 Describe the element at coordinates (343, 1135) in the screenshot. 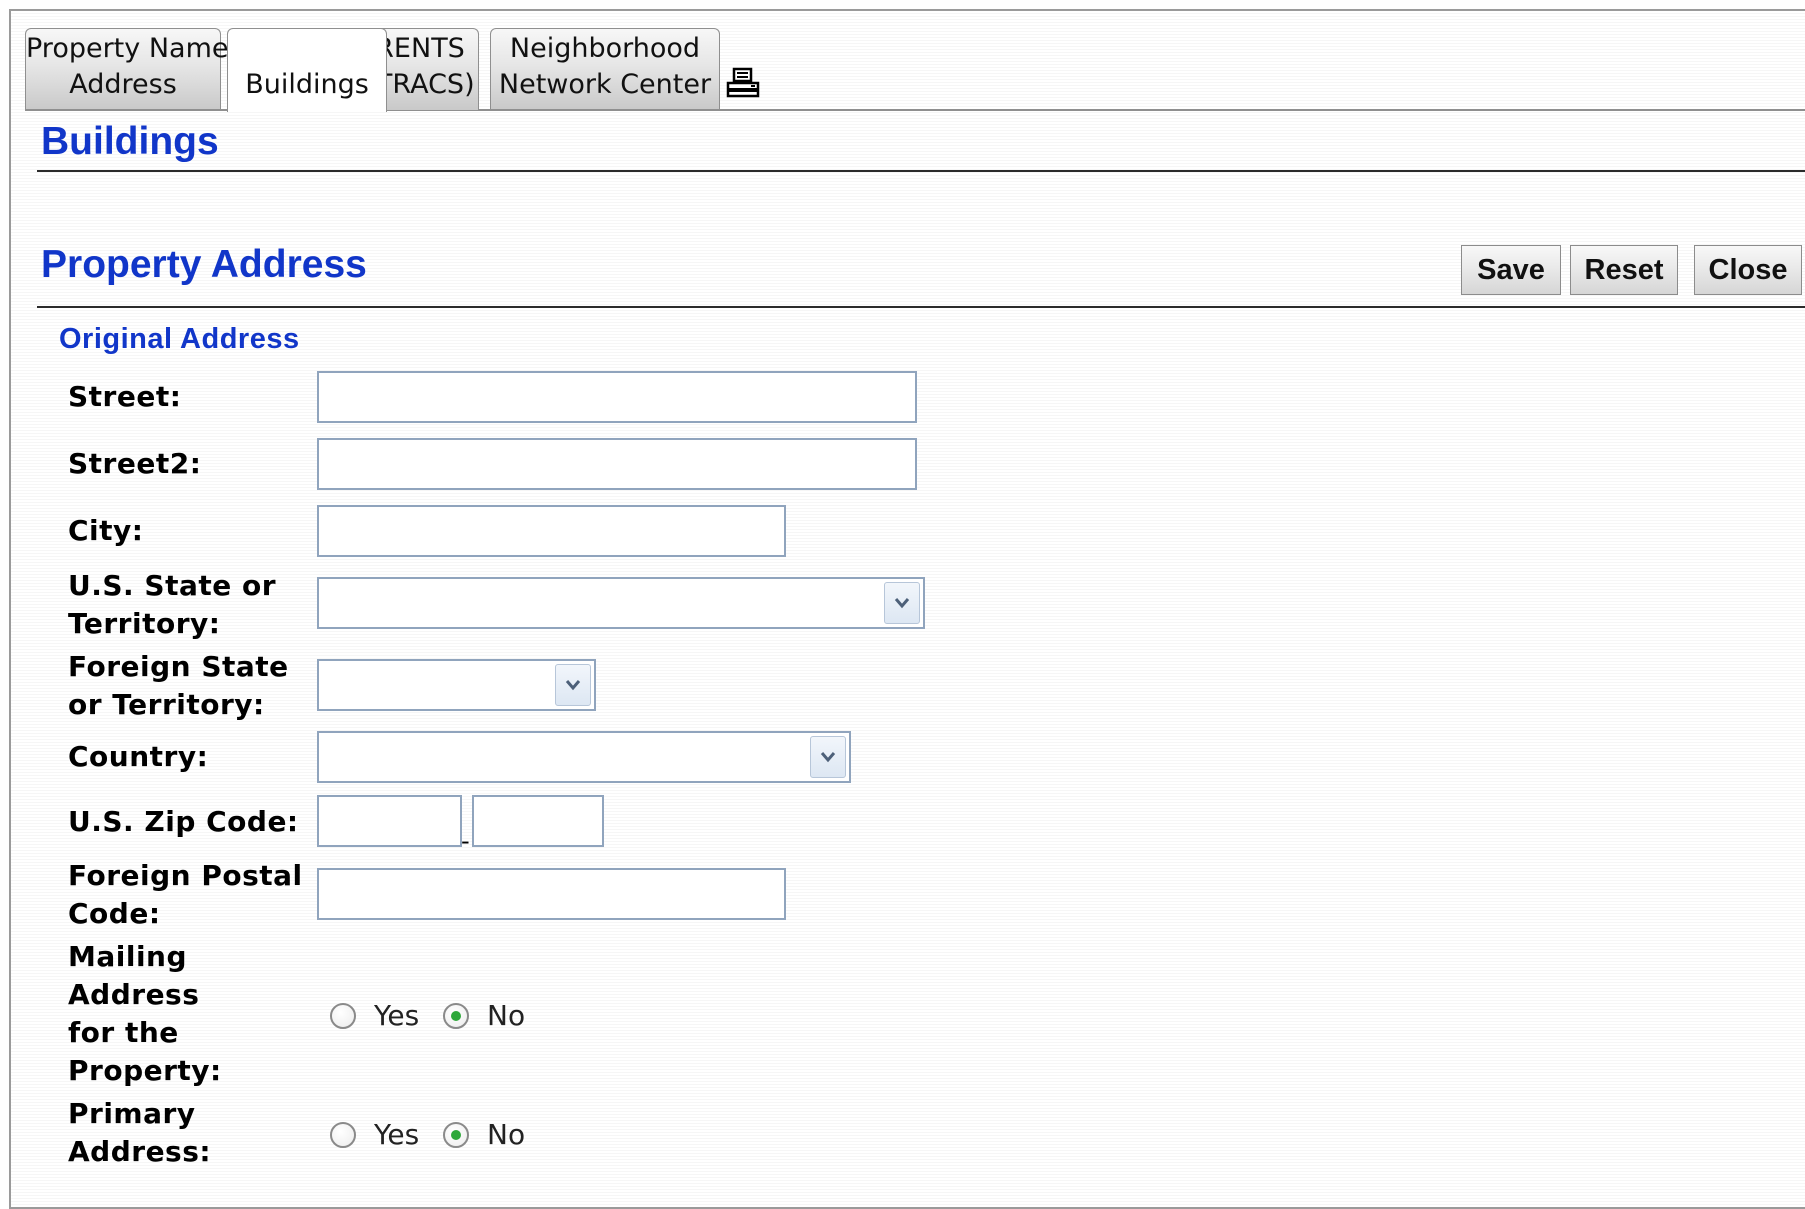

I see `primary-yes-radio` at that location.